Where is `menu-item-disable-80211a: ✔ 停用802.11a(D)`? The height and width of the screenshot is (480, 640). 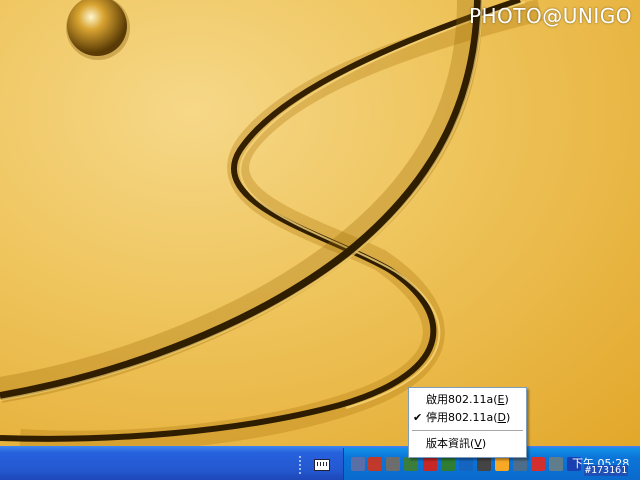 menu-item-disable-80211a: ✔ 停用802.11a(D) is located at coordinates (467, 418).